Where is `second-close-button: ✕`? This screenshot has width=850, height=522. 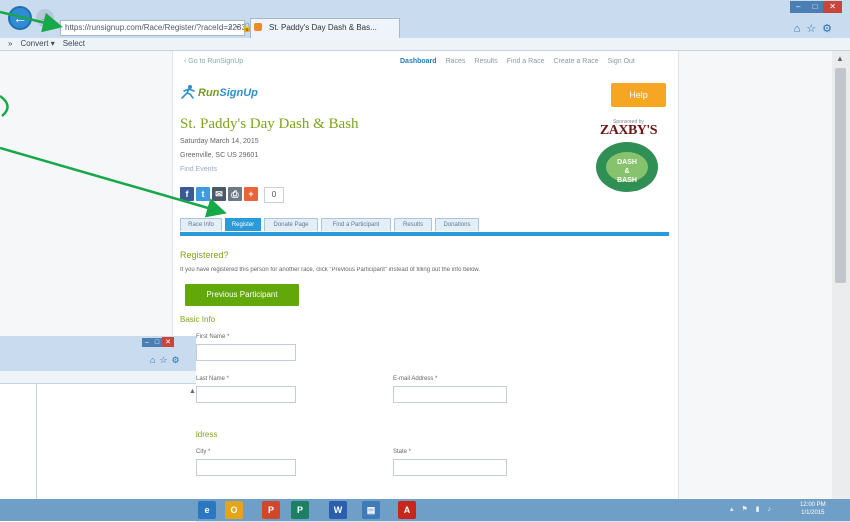 second-close-button: ✕ is located at coordinates (168, 342).